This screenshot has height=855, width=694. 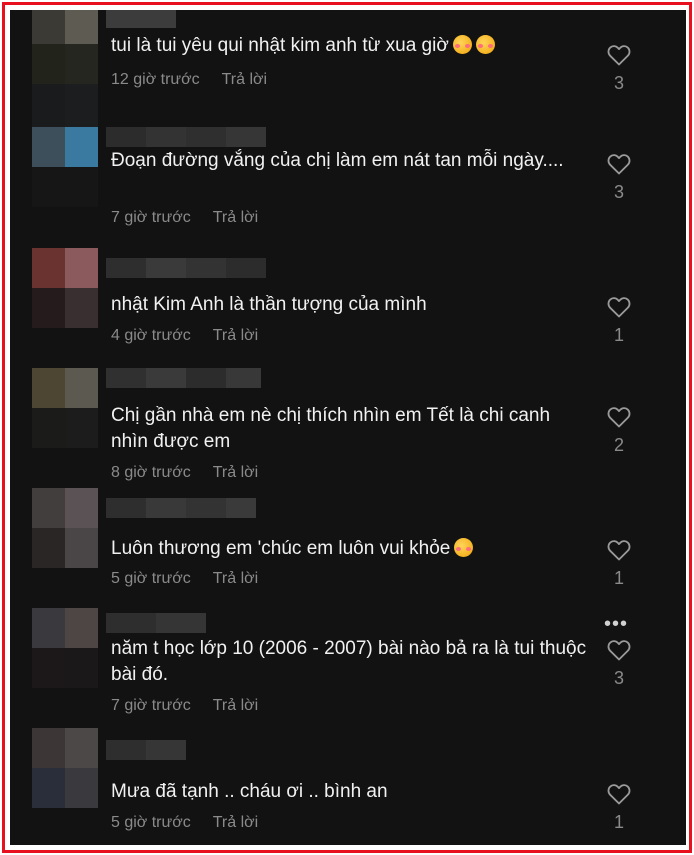 I want to click on comment-meta: 8 giờ trước Trả lời, so click(x=184, y=473).